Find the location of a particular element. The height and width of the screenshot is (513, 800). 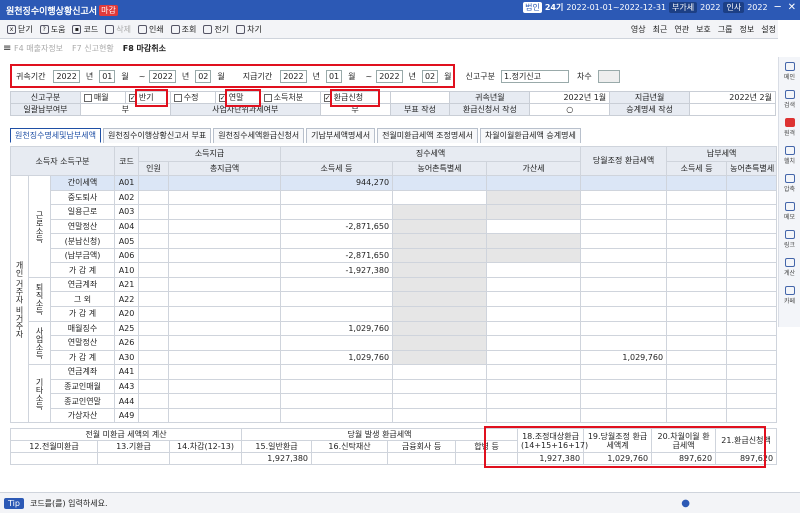

pay-month-from-select: 01 is located at coordinates (334, 76).